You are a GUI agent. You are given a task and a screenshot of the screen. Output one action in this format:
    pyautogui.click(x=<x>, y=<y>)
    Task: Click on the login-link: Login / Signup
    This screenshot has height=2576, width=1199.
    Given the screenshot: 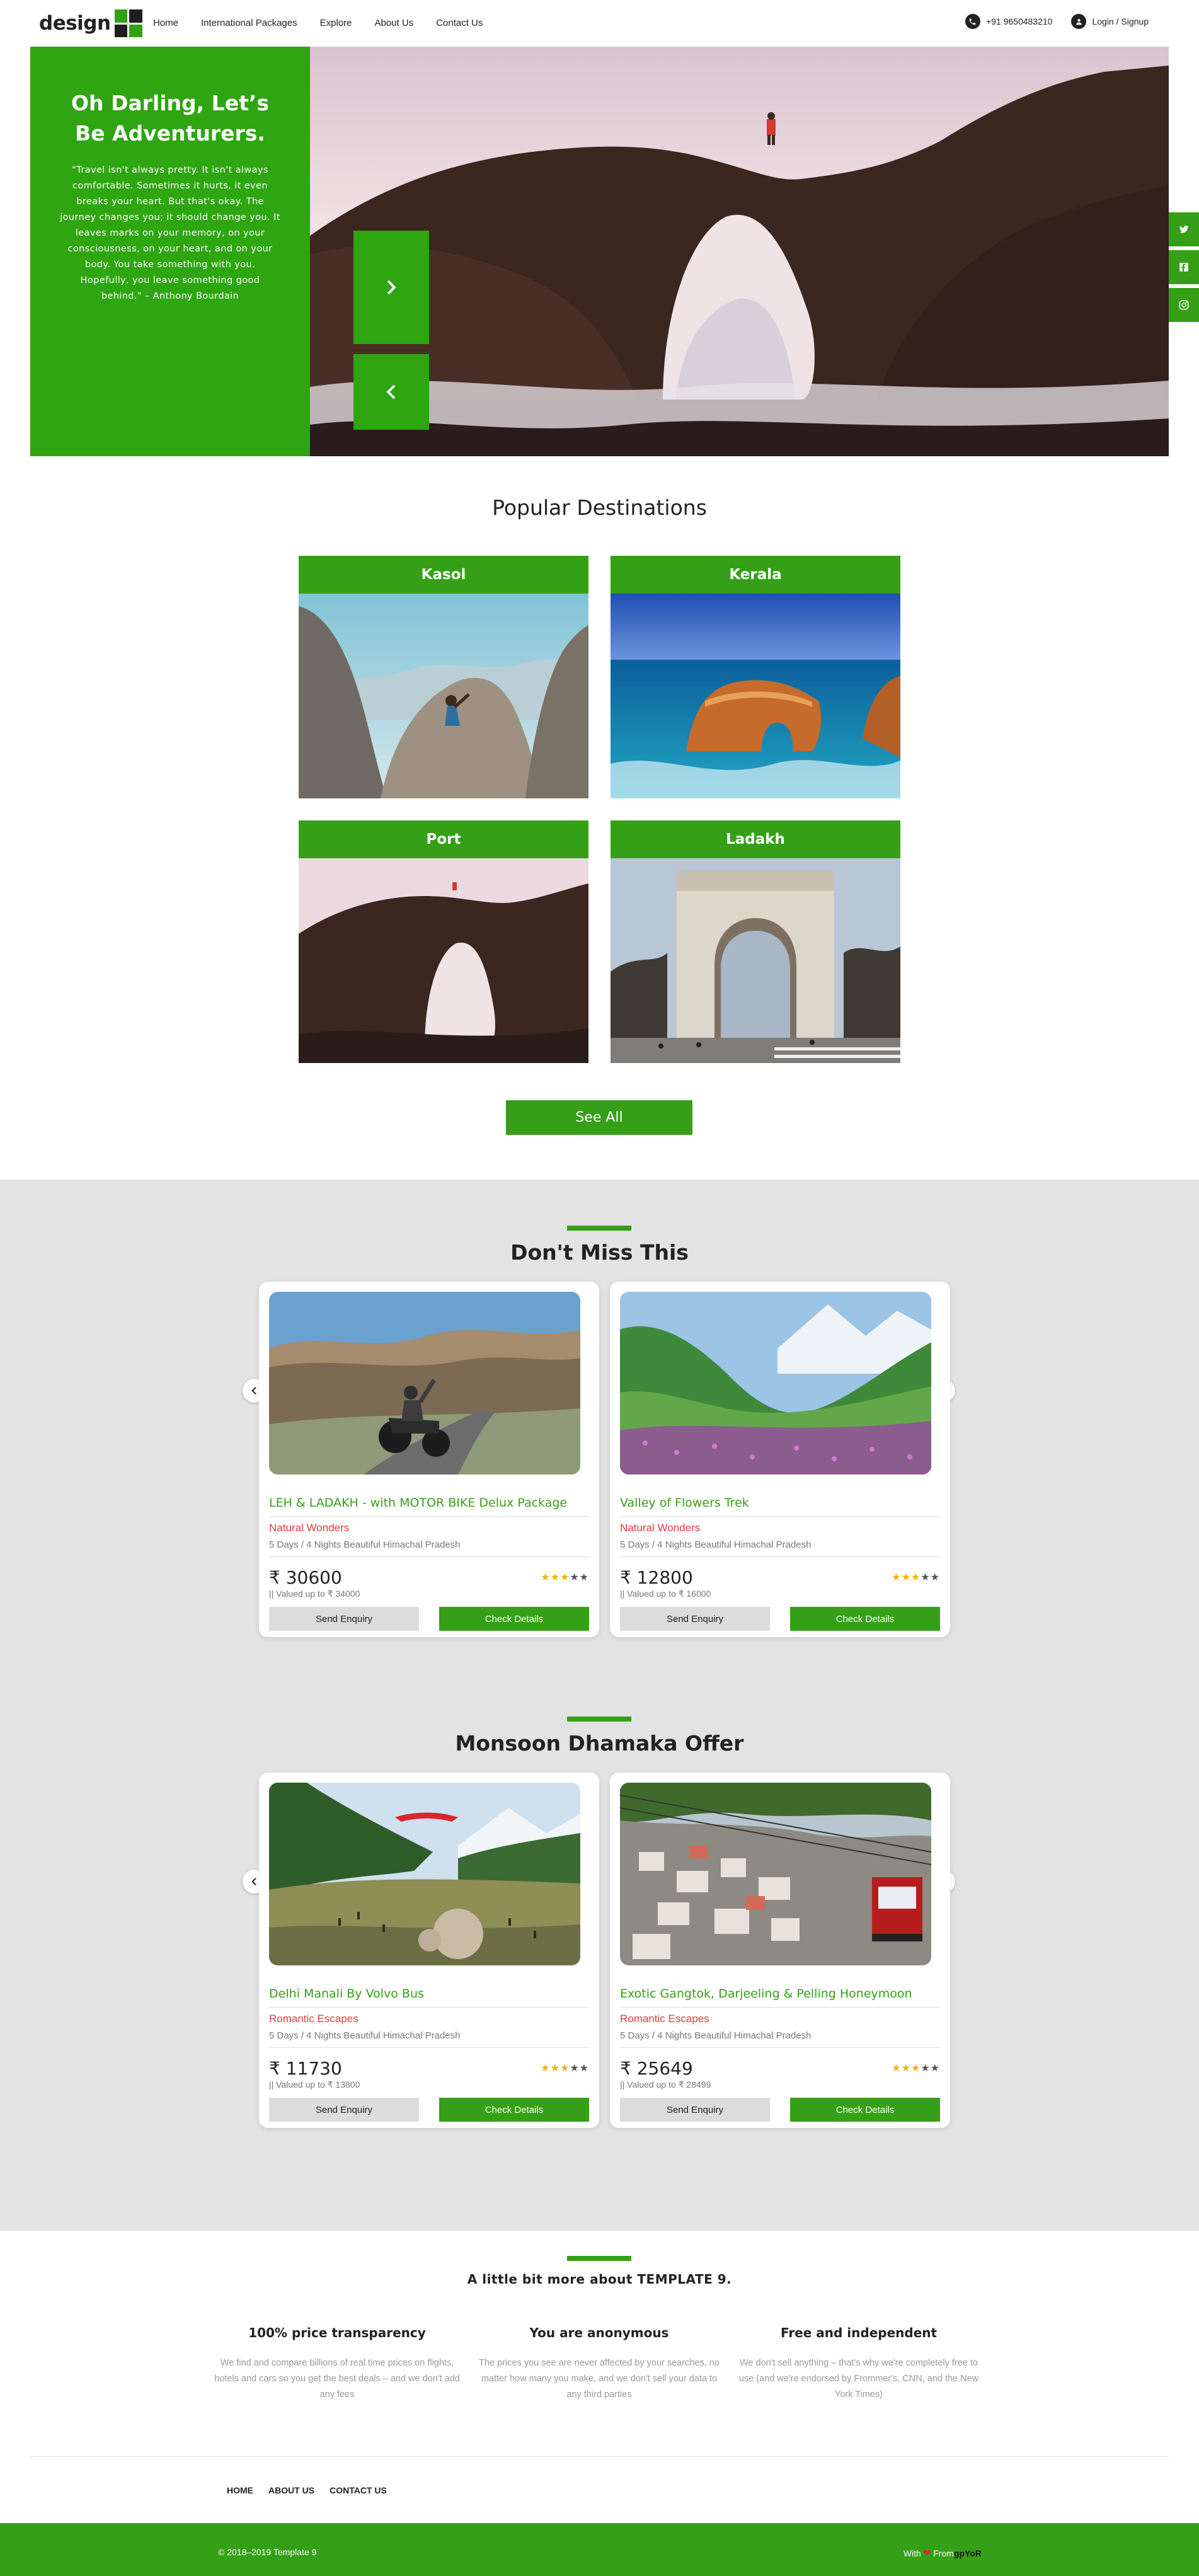 What is the action you would take?
    pyautogui.click(x=1110, y=21)
    